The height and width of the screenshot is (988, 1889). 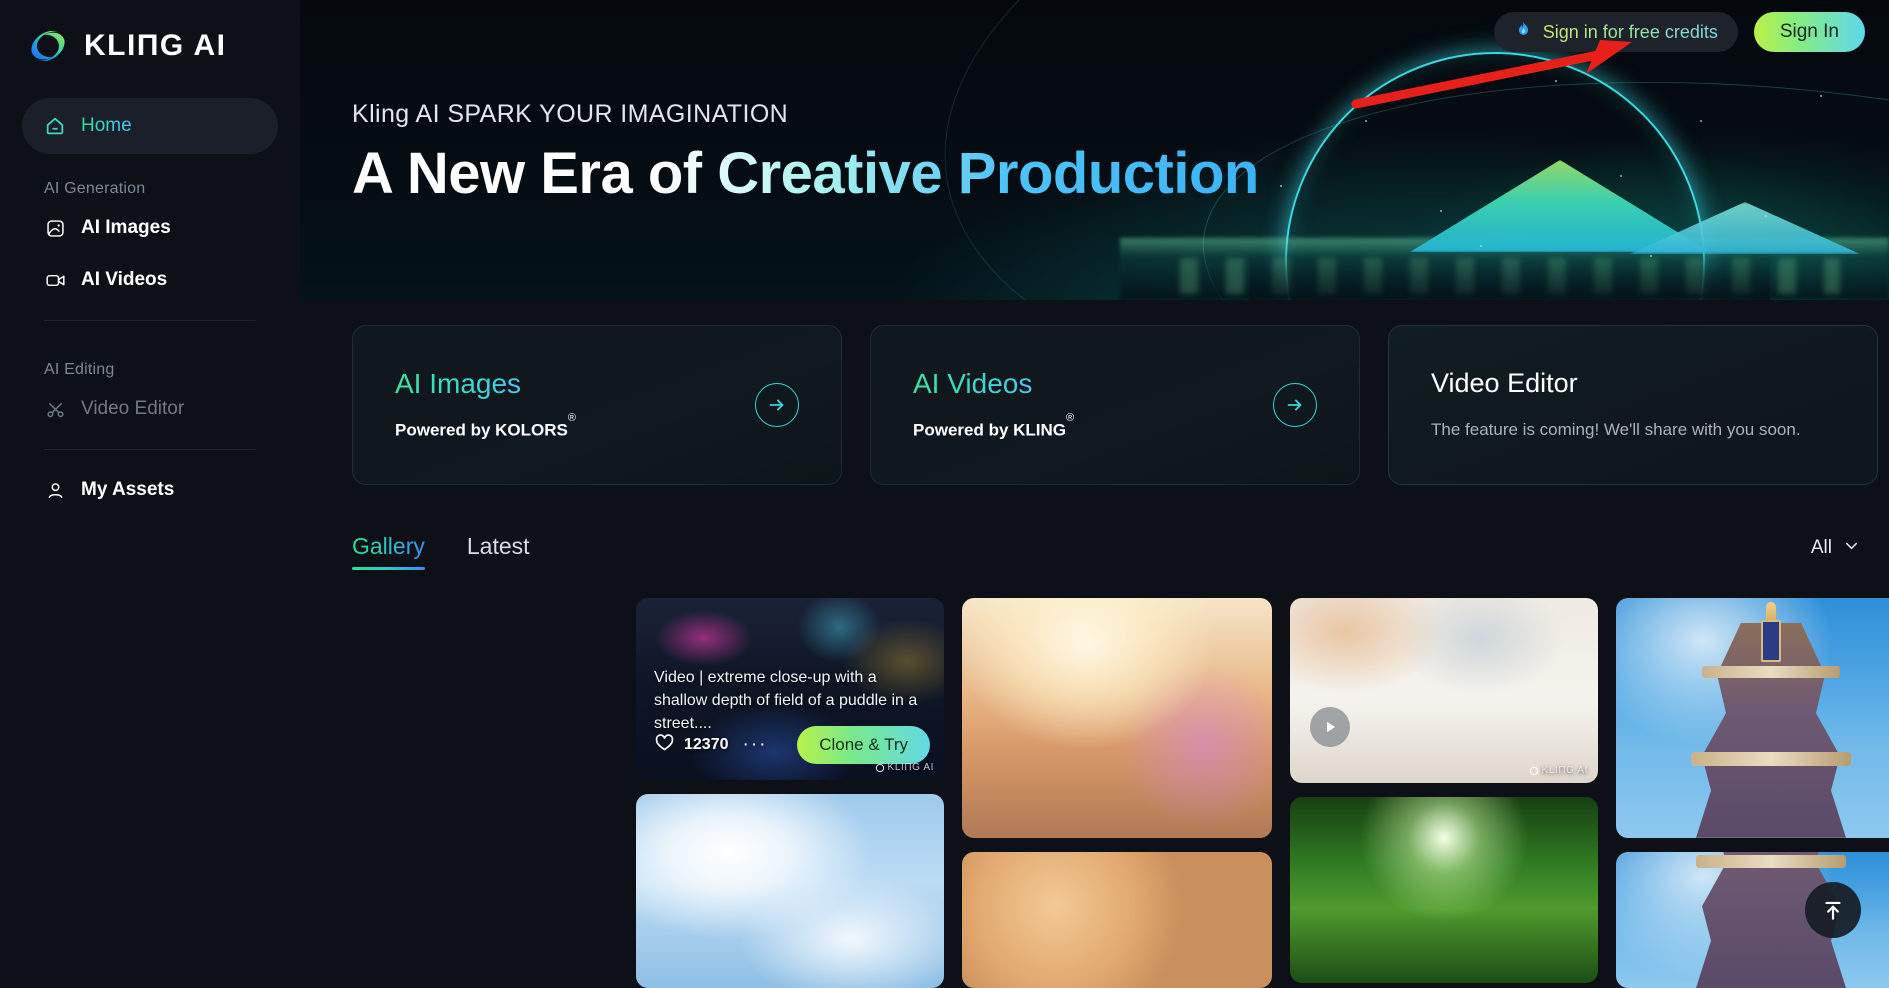 I want to click on card-ai-images: AI Images Powered by KOLORS®, so click(x=597, y=405).